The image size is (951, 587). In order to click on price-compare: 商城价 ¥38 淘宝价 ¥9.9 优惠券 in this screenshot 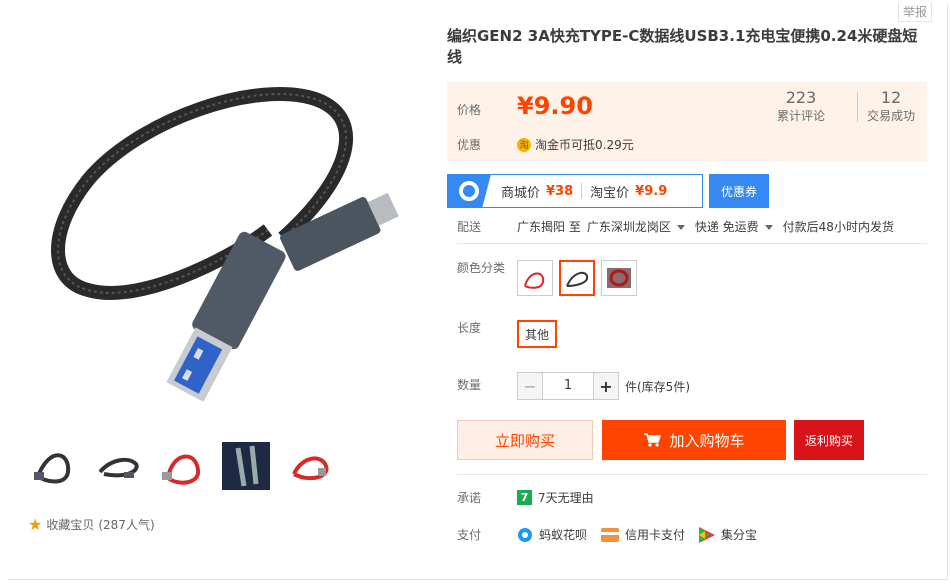, I will do `click(608, 191)`.